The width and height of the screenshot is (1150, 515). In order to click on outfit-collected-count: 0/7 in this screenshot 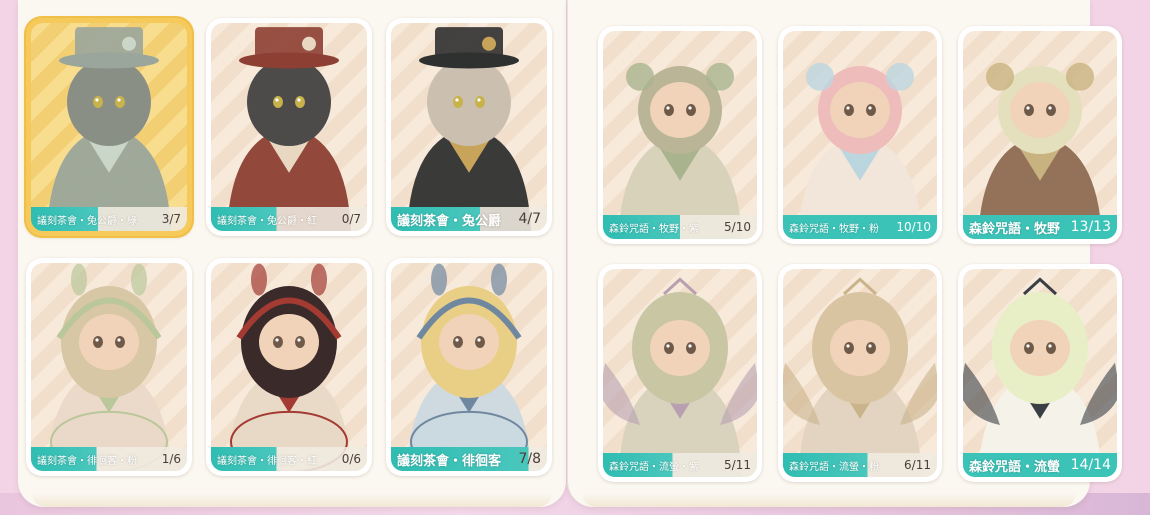, I will do `click(351, 219)`.